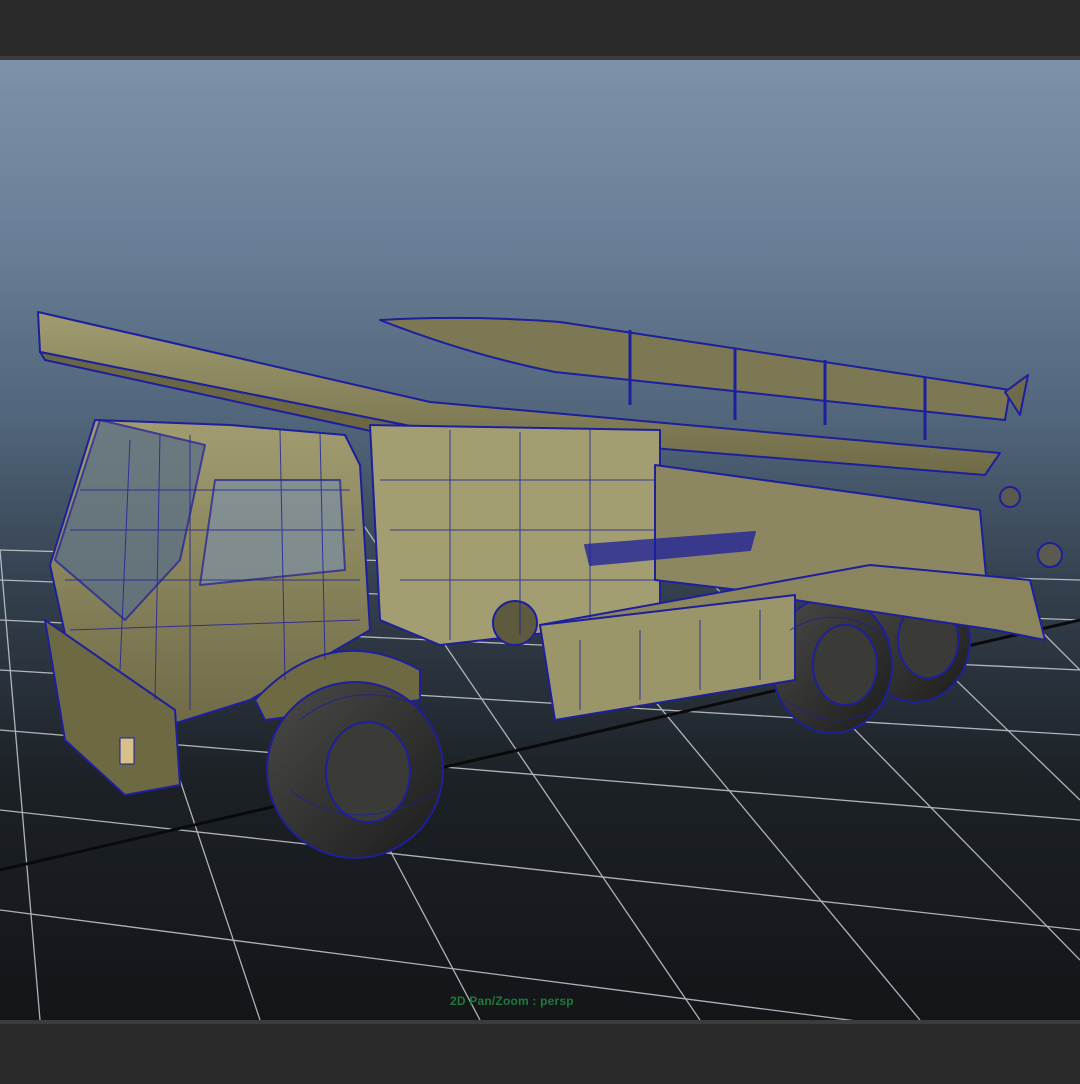 This screenshot has height=1084, width=1080. What do you see at coordinates (349, 754) in the screenshot?
I see `front-wheel` at bounding box center [349, 754].